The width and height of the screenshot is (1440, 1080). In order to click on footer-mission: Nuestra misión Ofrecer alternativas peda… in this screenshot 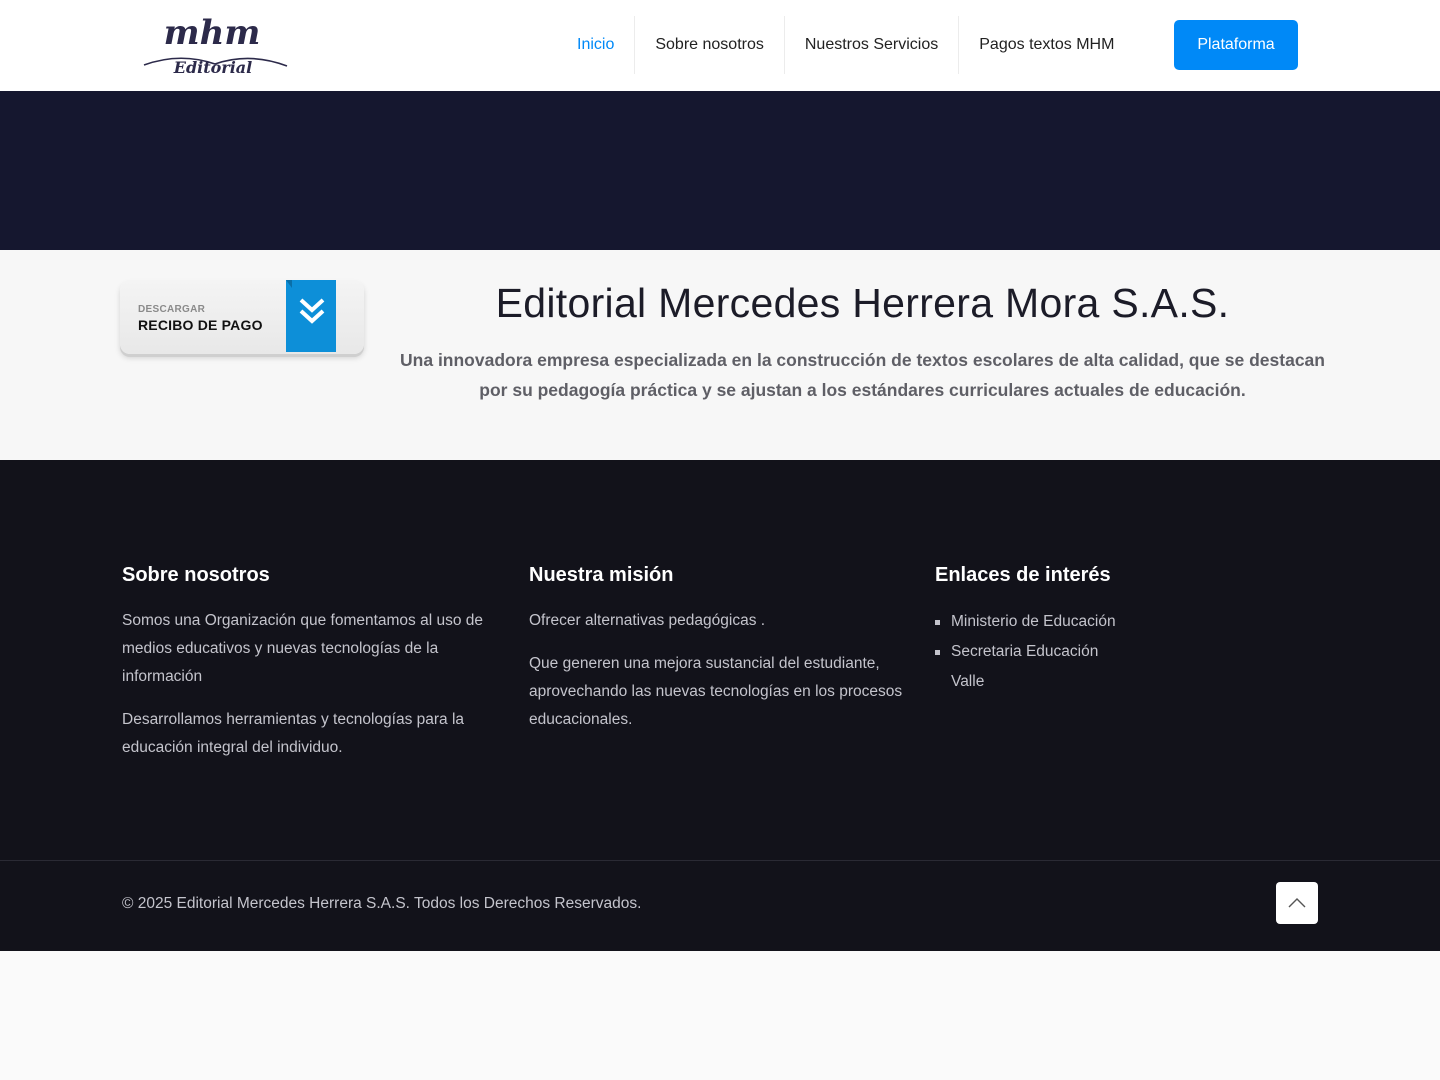, I will do `click(720, 656)`.